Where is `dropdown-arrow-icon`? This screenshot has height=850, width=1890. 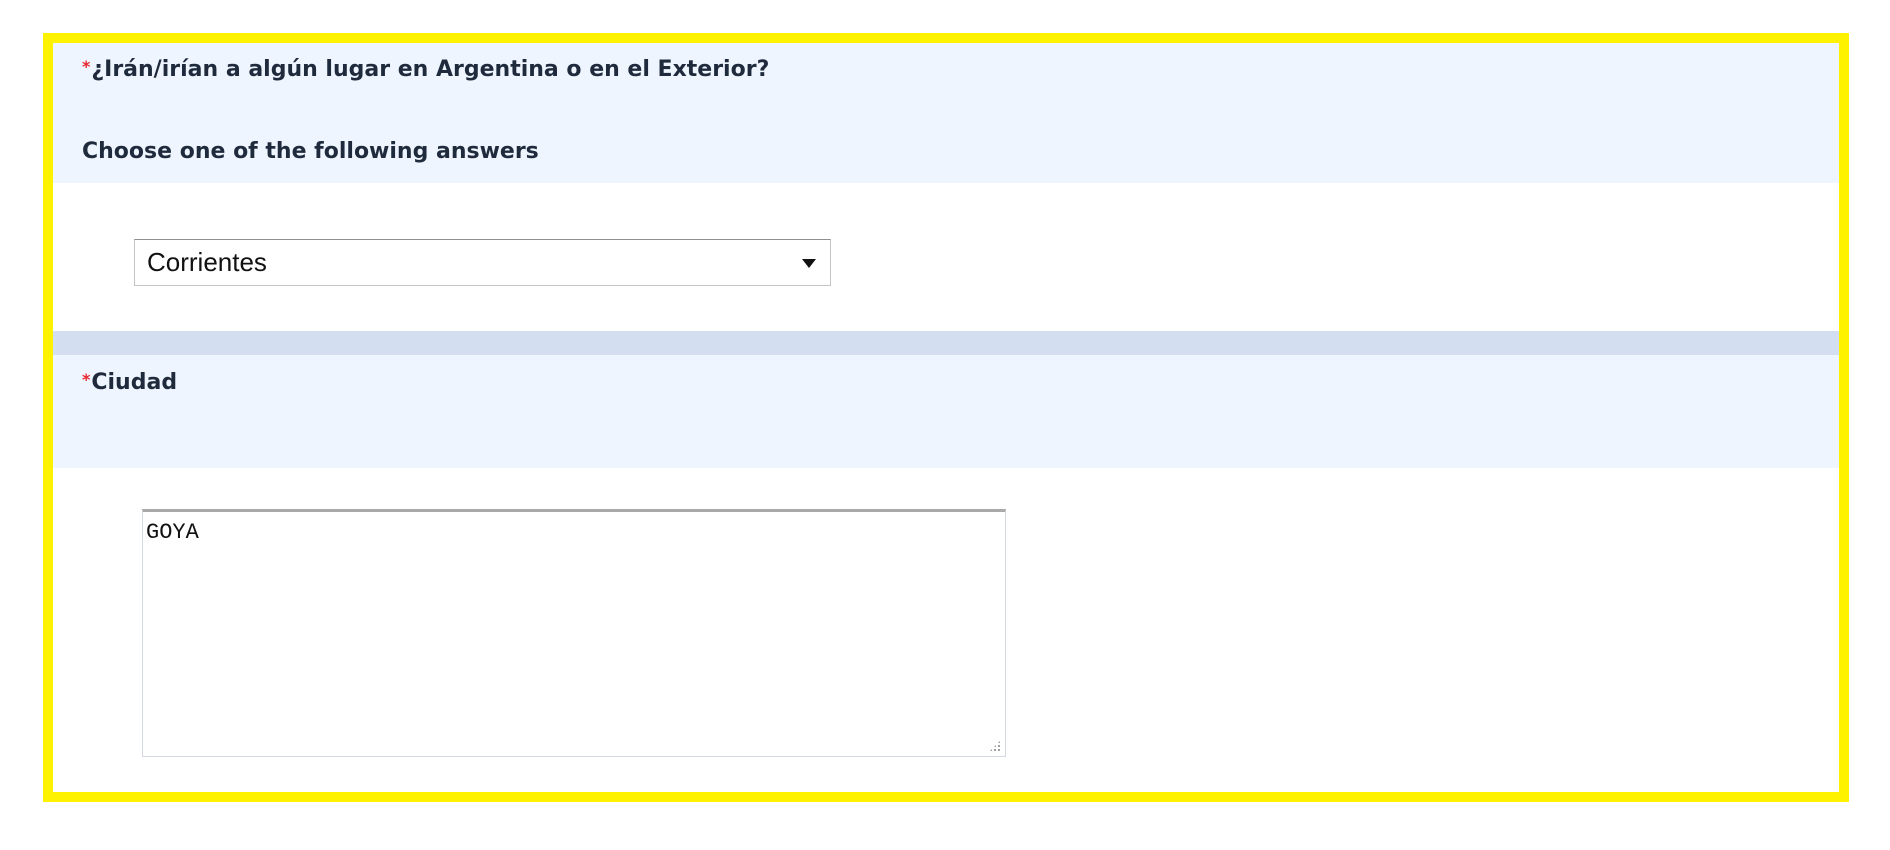 dropdown-arrow-icon is located at coordinates (809, 263).